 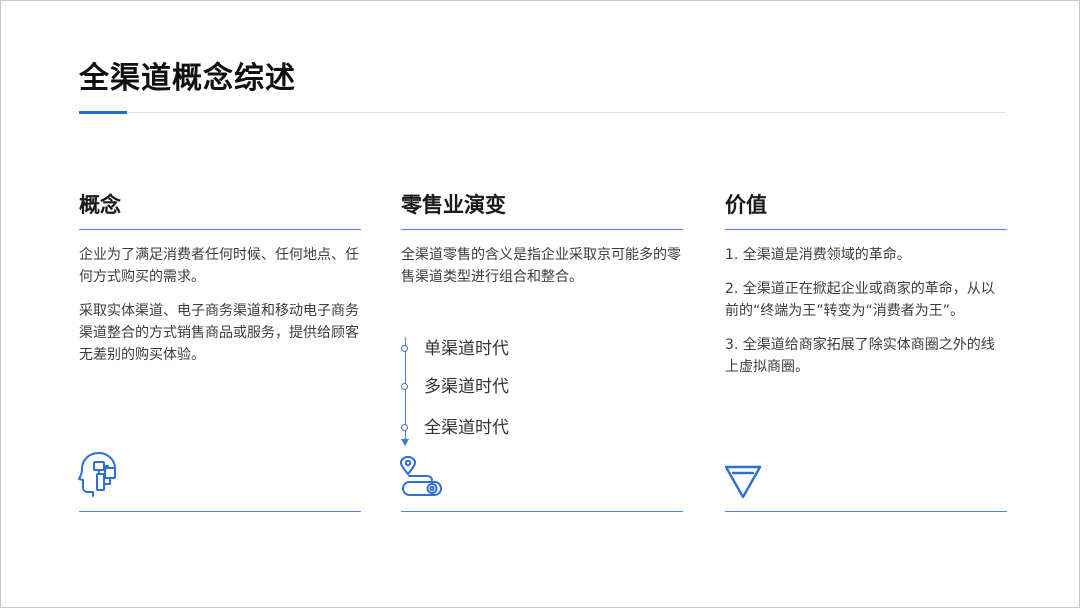 What do you see at coordinates (466, 428) in the screenshot?
I see `timeline-label: 全渠道时代` at bounding box center [466, 428].